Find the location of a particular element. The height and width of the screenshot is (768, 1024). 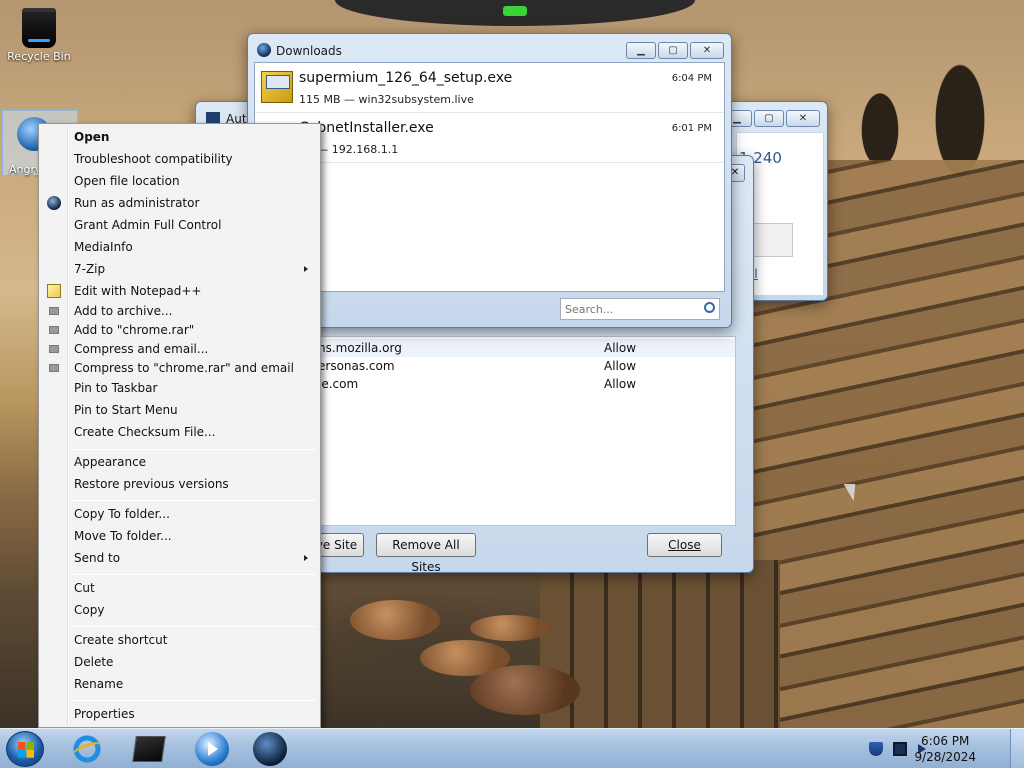

menu-item-grant-admin-full-control: Grant Admin Full Control is located at coordinates (179, 225).